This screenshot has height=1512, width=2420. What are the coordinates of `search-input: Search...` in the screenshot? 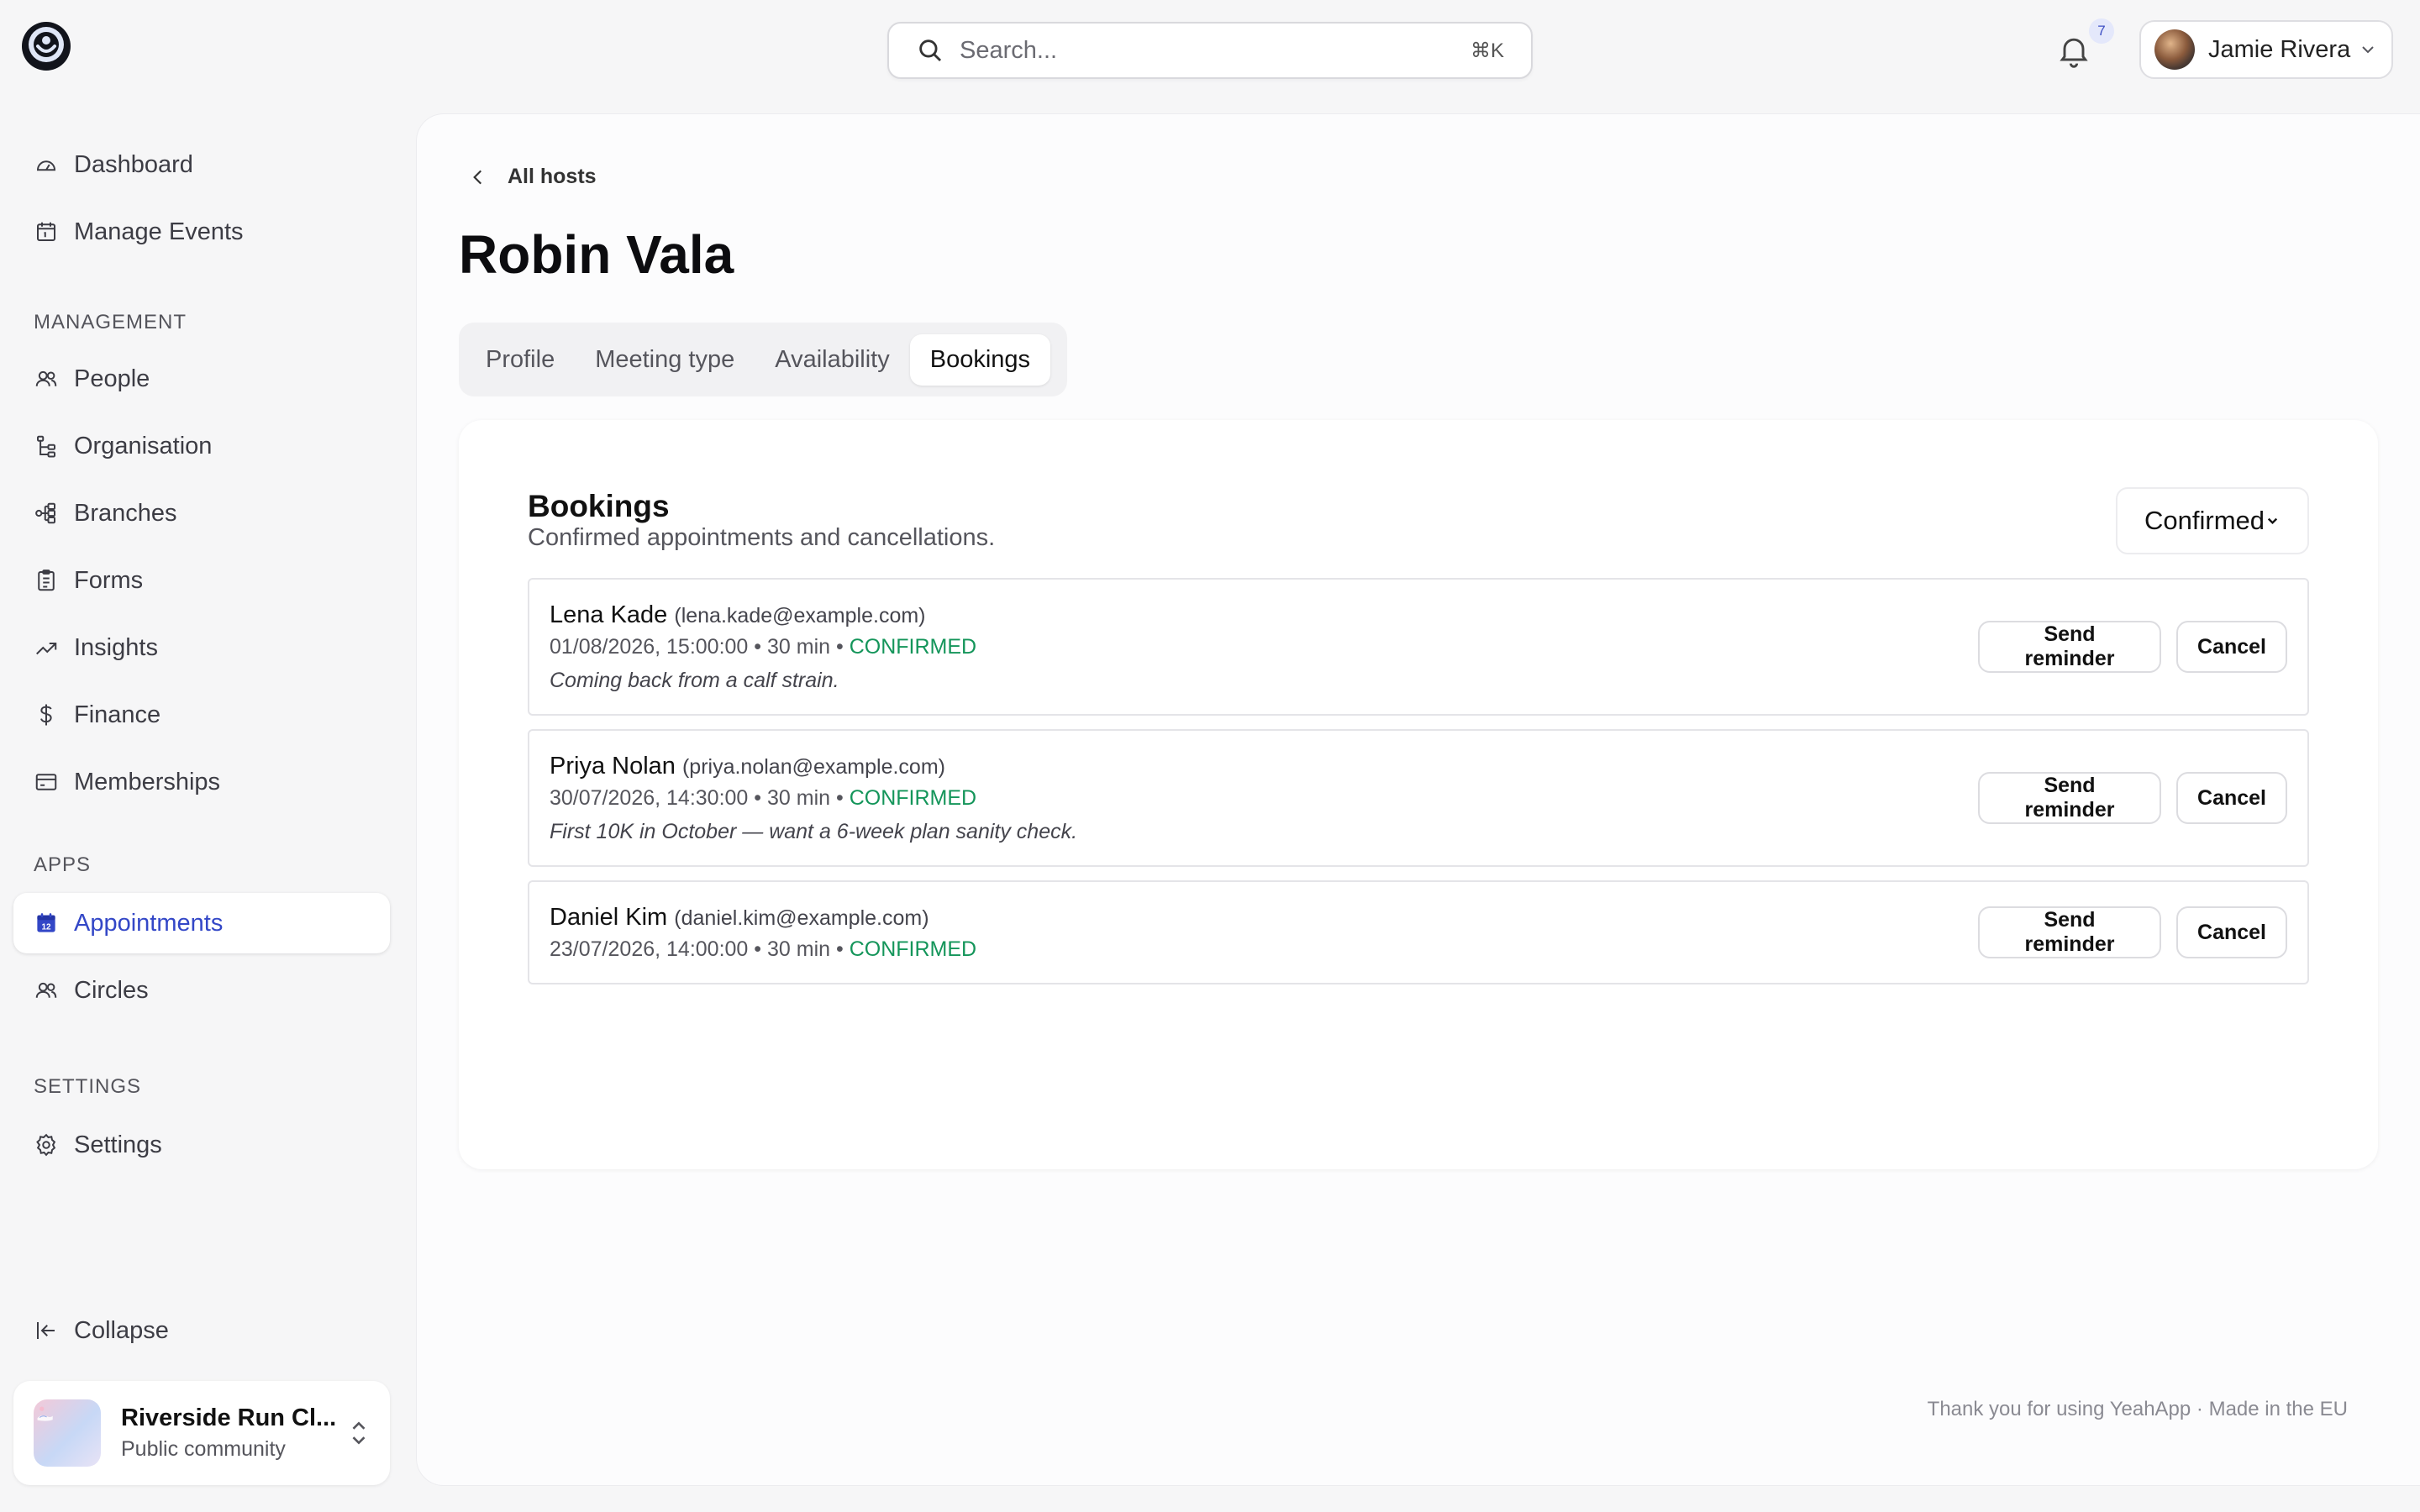 It's located at (1215, 51).